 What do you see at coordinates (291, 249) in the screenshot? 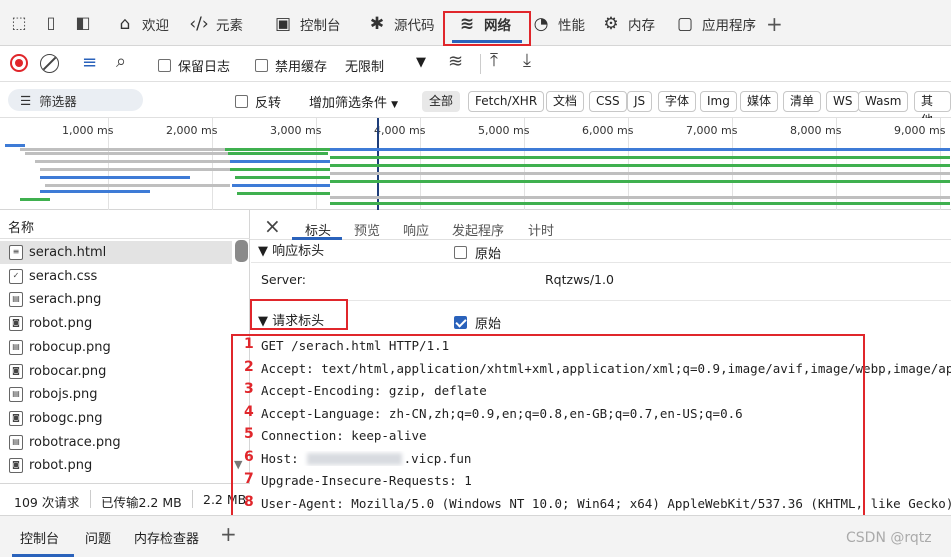
I see `response-headers-section: ▼ 响应标头` at bounding box center [291, 249].